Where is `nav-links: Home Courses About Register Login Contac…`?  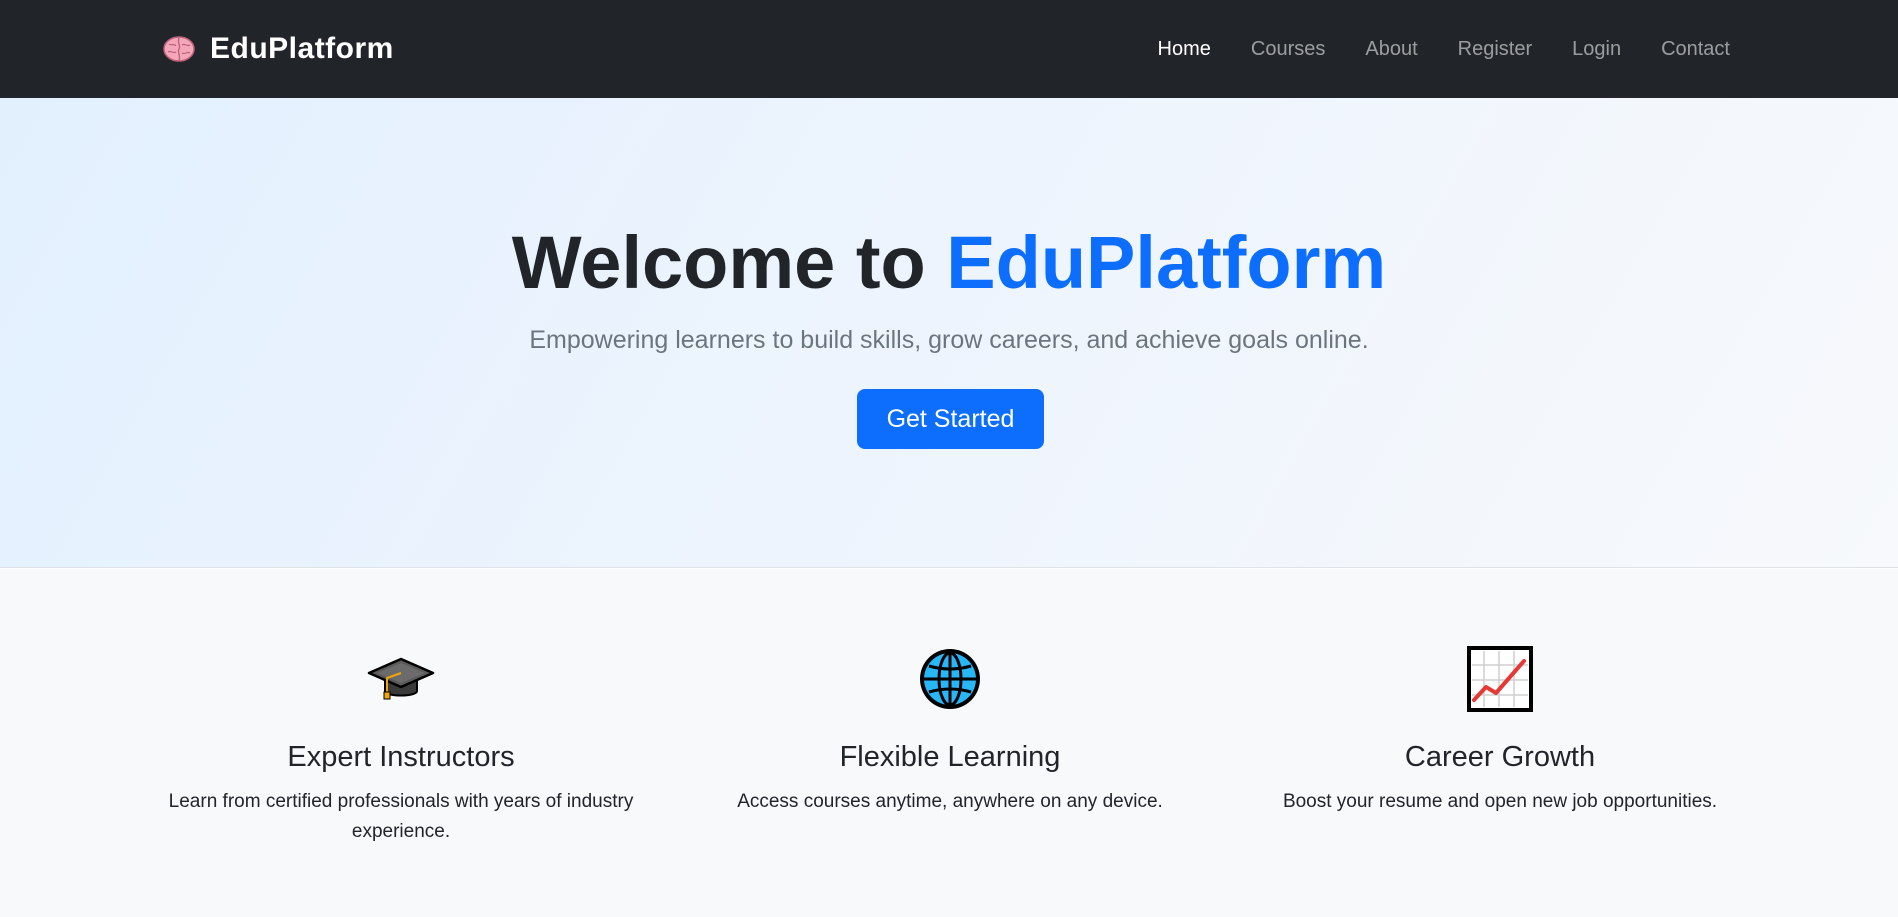 nav-links: Home Courses About Register Login Contac… is located at coordinates (1424, 49).